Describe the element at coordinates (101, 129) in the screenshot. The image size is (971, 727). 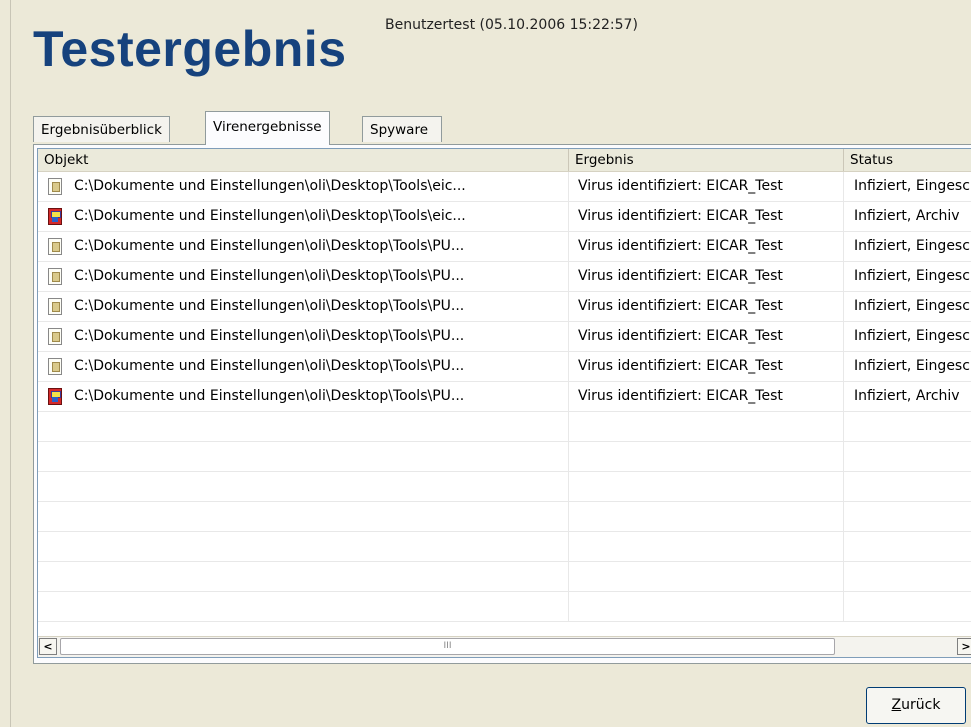
I see `tab-ergebnisueberblick: Ergebnisüberblick` at that location.